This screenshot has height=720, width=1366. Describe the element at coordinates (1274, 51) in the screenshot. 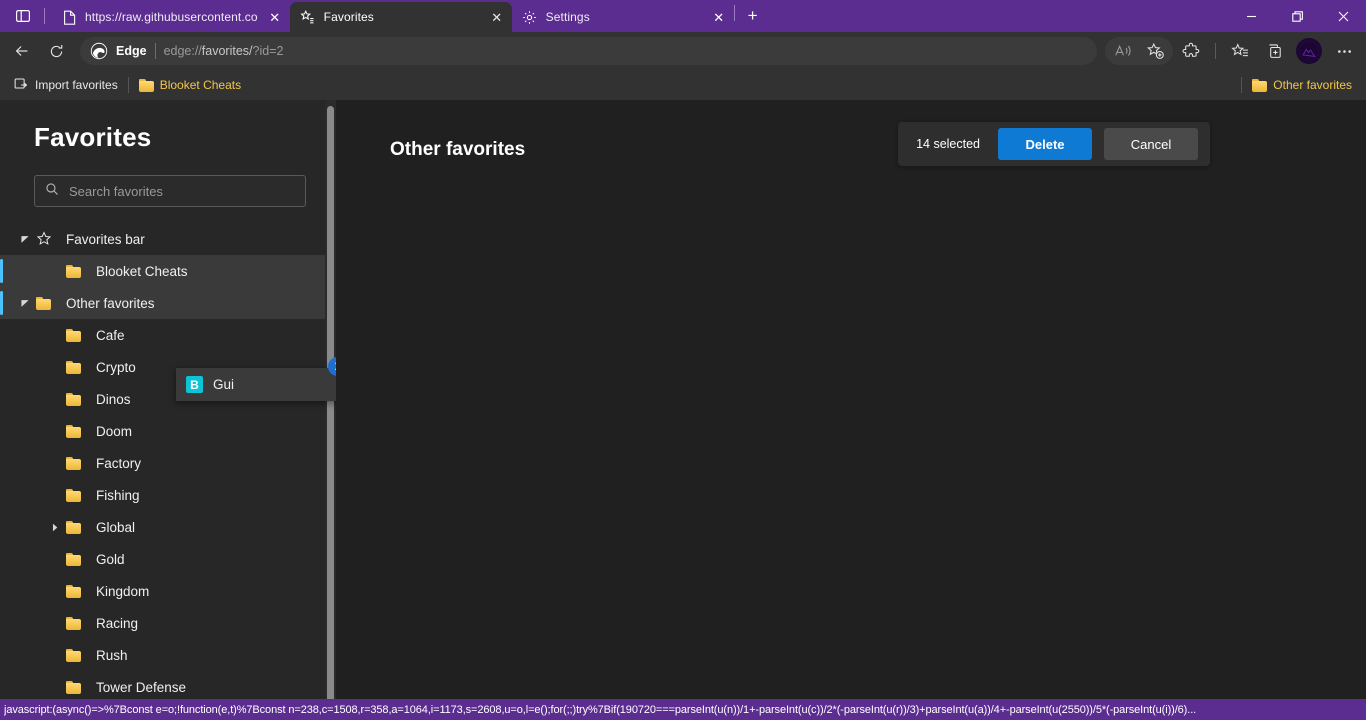

I see `collections-icon` at that location.